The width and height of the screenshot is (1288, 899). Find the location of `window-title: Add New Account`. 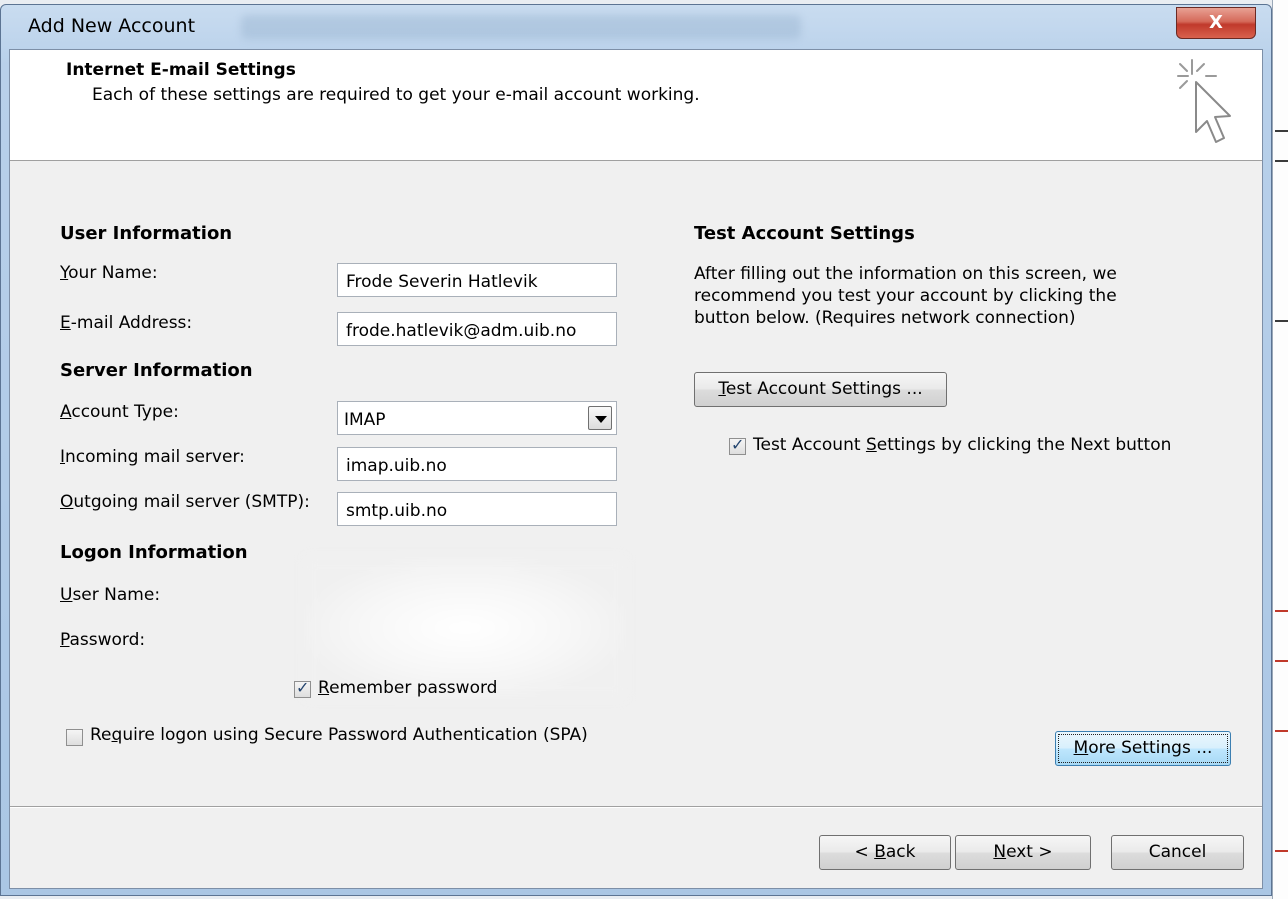

window-title: Add New Account is located at coordinates (112, 26).